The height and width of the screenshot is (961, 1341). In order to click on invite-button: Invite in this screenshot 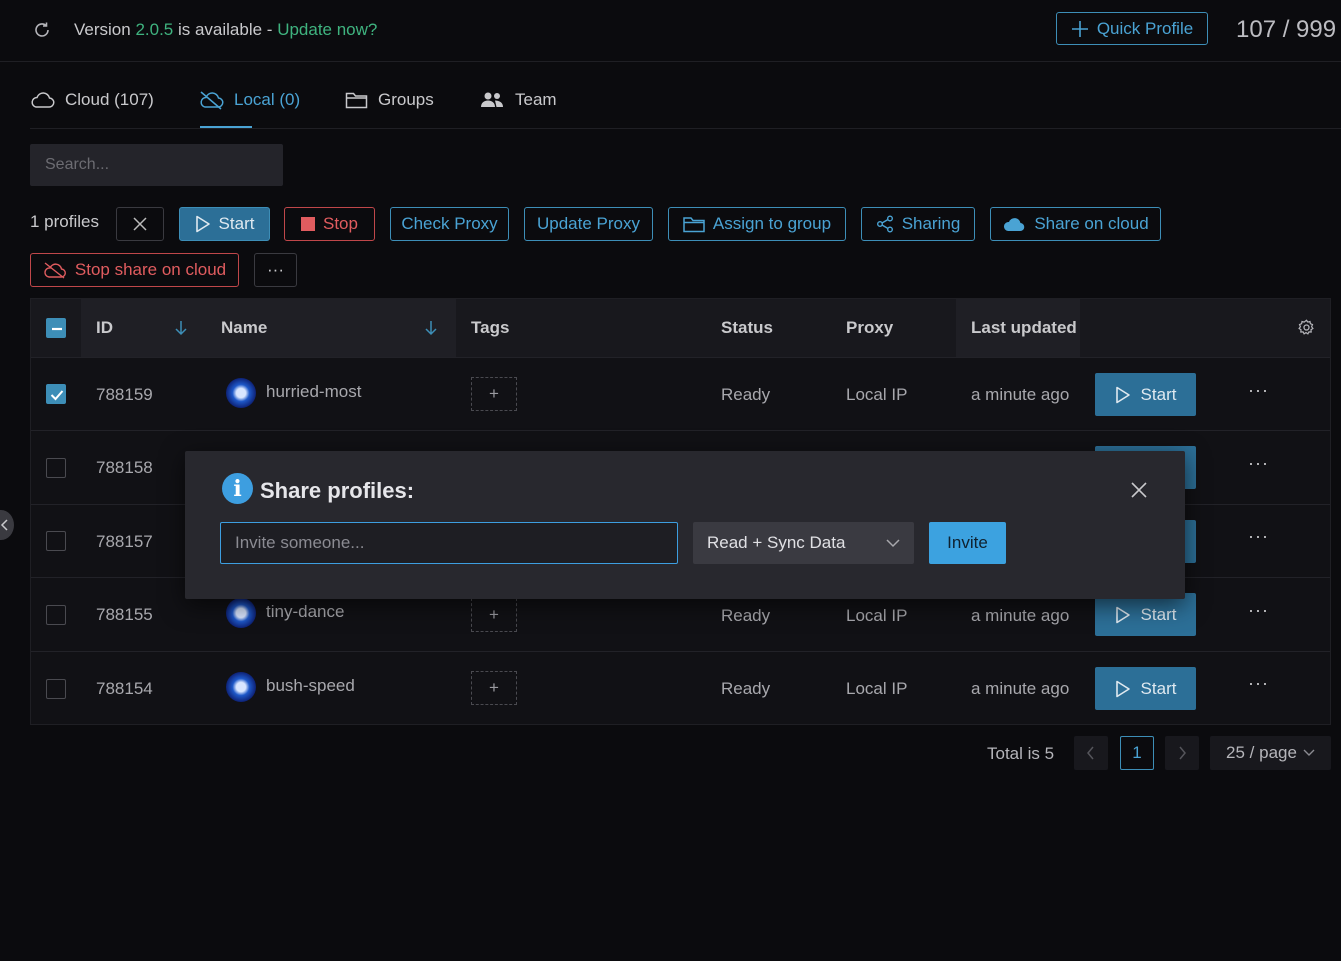, I will do `click(967, 543)`.